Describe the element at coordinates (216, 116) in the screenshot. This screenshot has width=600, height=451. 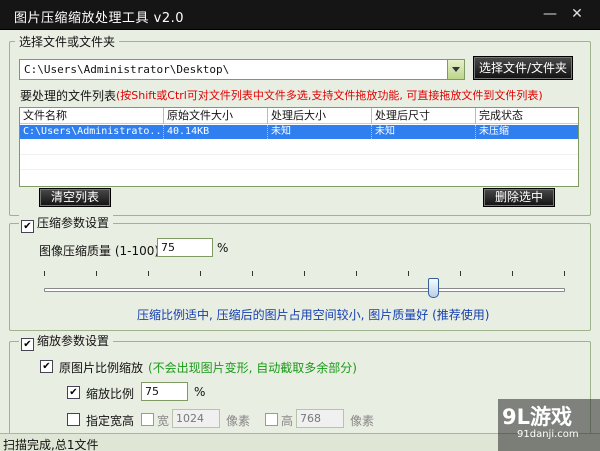
I see `column-header-orig-size: 原始文件大小` at that location.